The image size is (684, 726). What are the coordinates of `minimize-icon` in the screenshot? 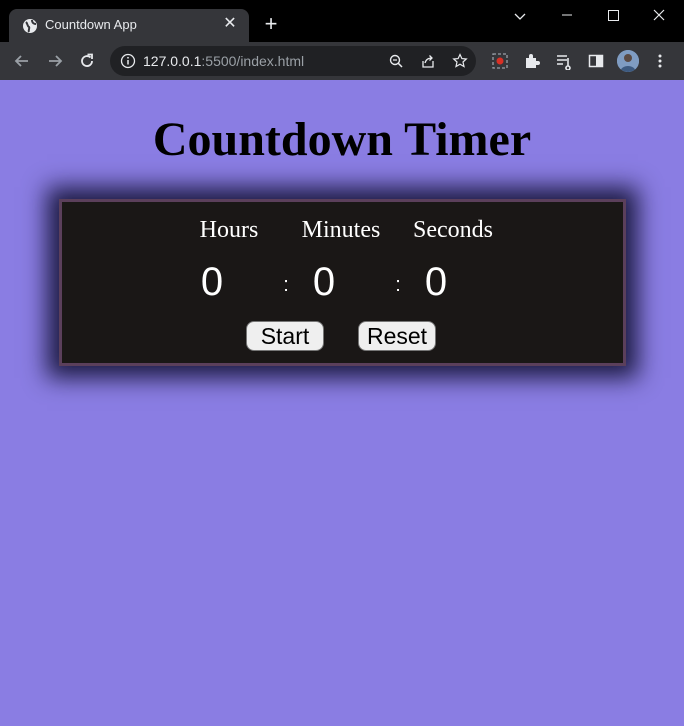 It's located at (567, 16).